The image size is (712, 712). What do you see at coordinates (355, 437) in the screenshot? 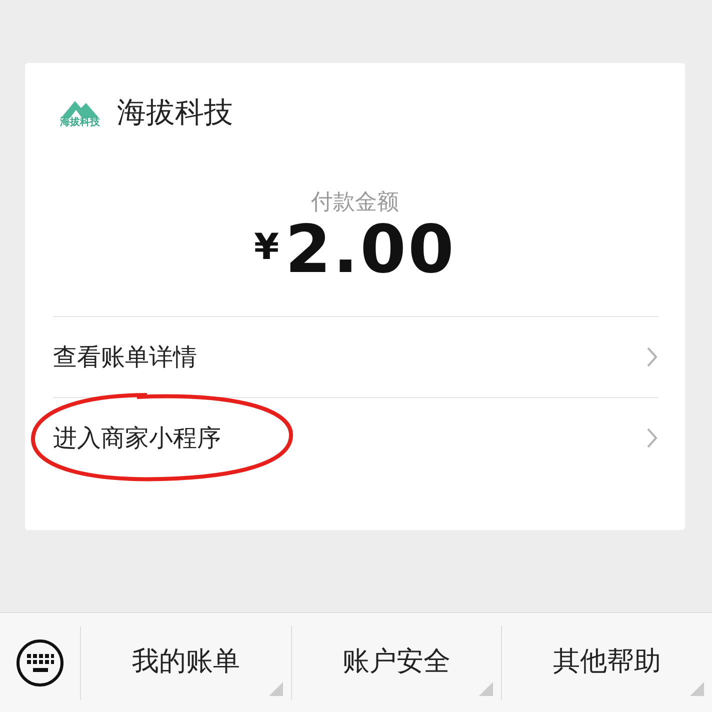
I see `action-row: 进入商家小程序` at bounding box center [355, 437].